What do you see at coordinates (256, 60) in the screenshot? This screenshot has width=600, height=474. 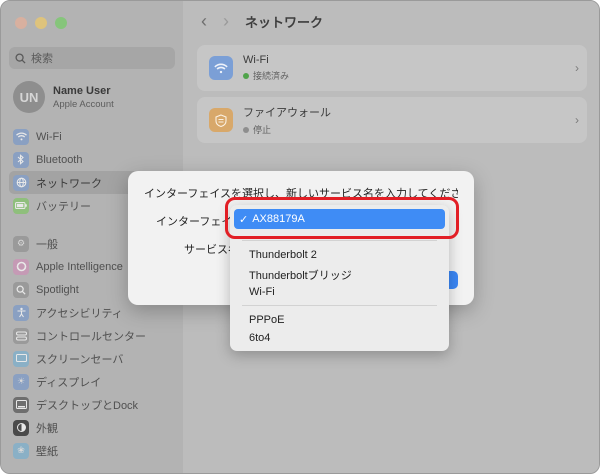 I see `service-name: Wi-Fi` at bounding box center [256, 60].